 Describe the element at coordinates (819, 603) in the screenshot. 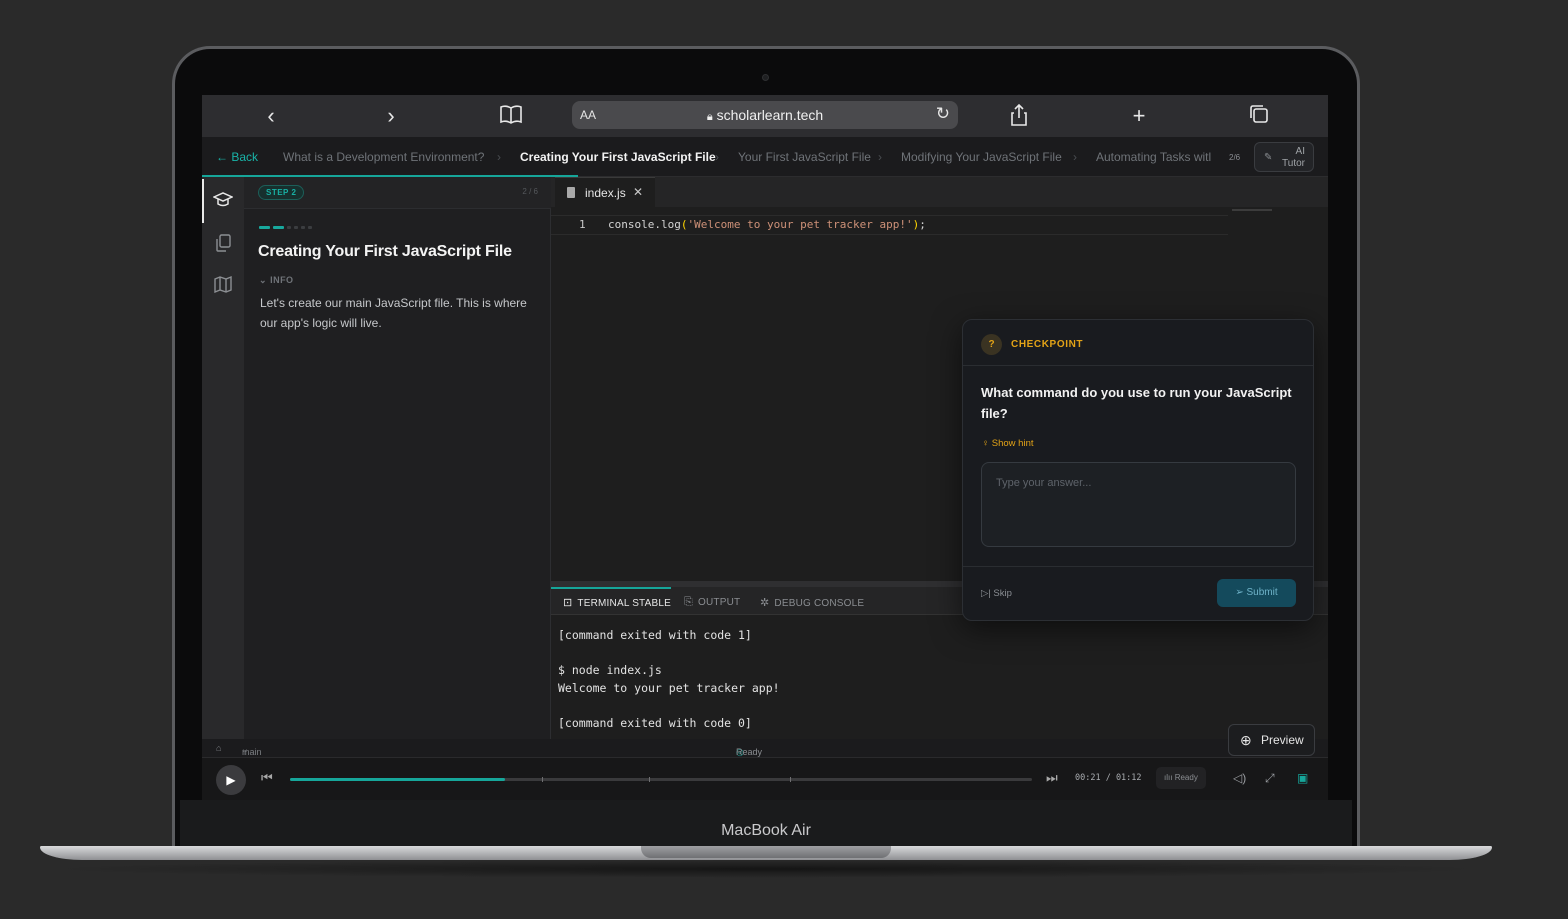

I see `tab-debug-label: DEBUG CONSOLE` at that location.